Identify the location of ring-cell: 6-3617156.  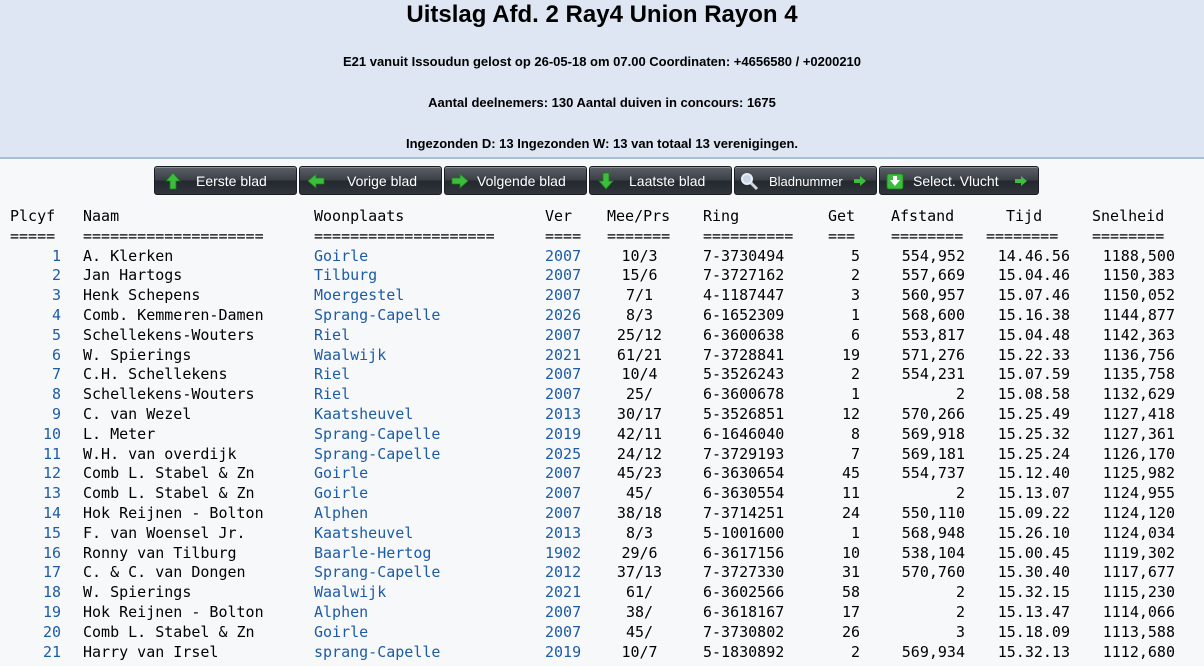
(744, 552).